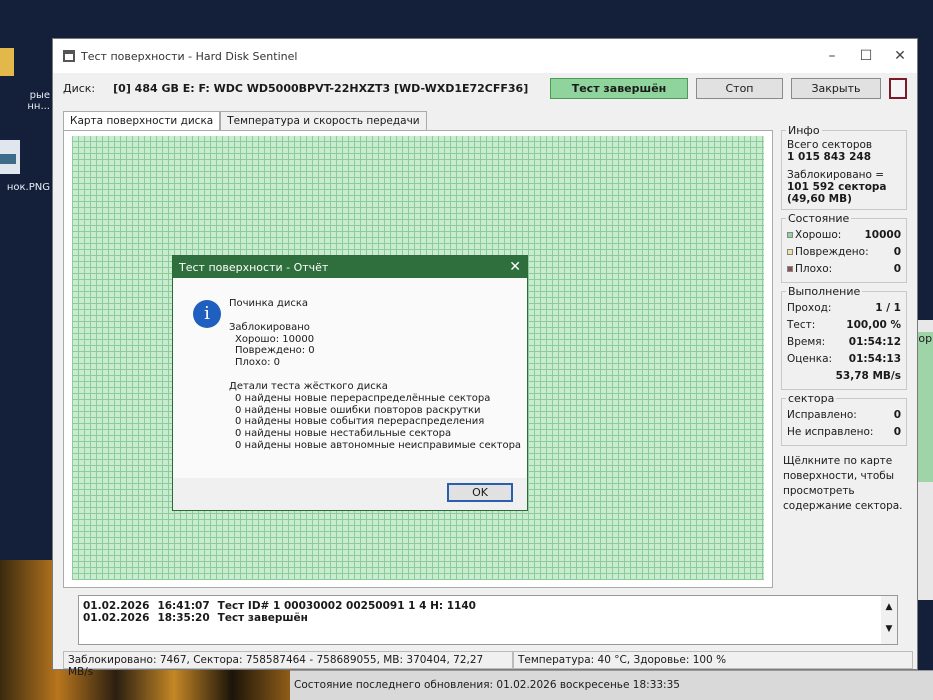 The width and height of the screenshot is (933, 700). What do you see at coordinates (866, 56) in the screenshot?
I see `maximize-button: ☐` at bounding box center [866, 56].